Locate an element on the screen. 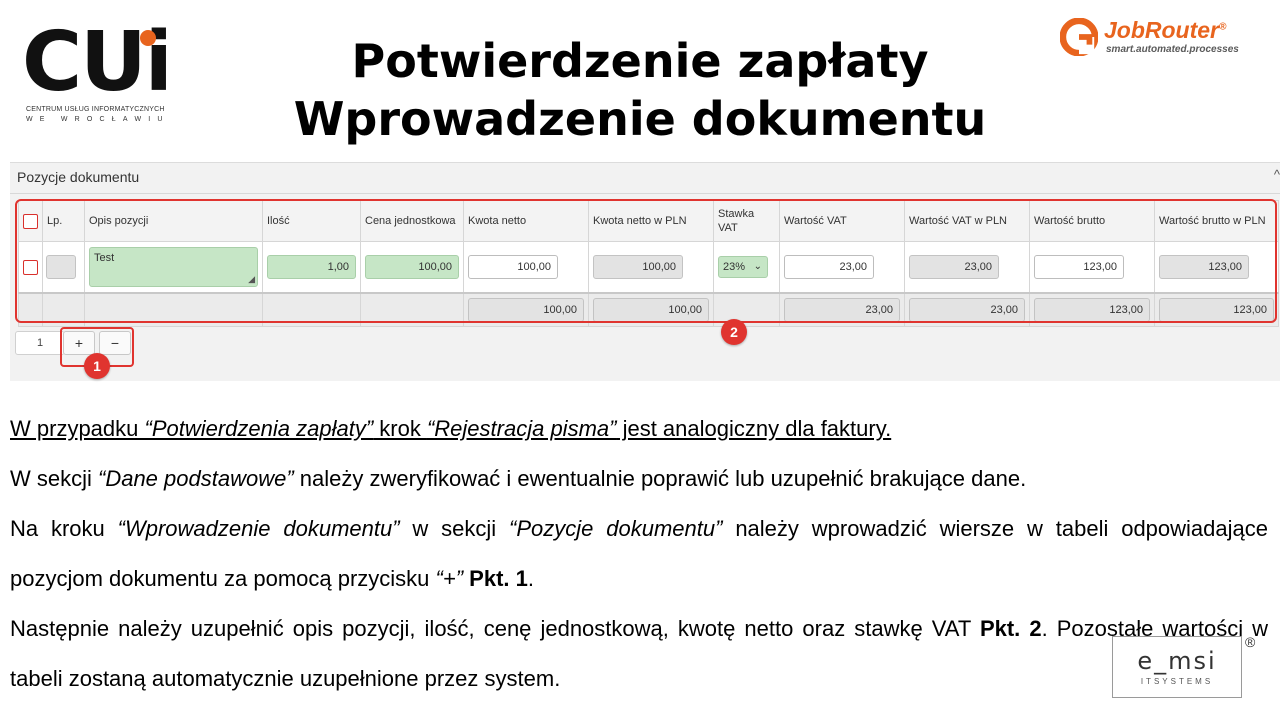  cui-logo-line2: WE WROCŁAWIU is located at coordinates (98, 119).